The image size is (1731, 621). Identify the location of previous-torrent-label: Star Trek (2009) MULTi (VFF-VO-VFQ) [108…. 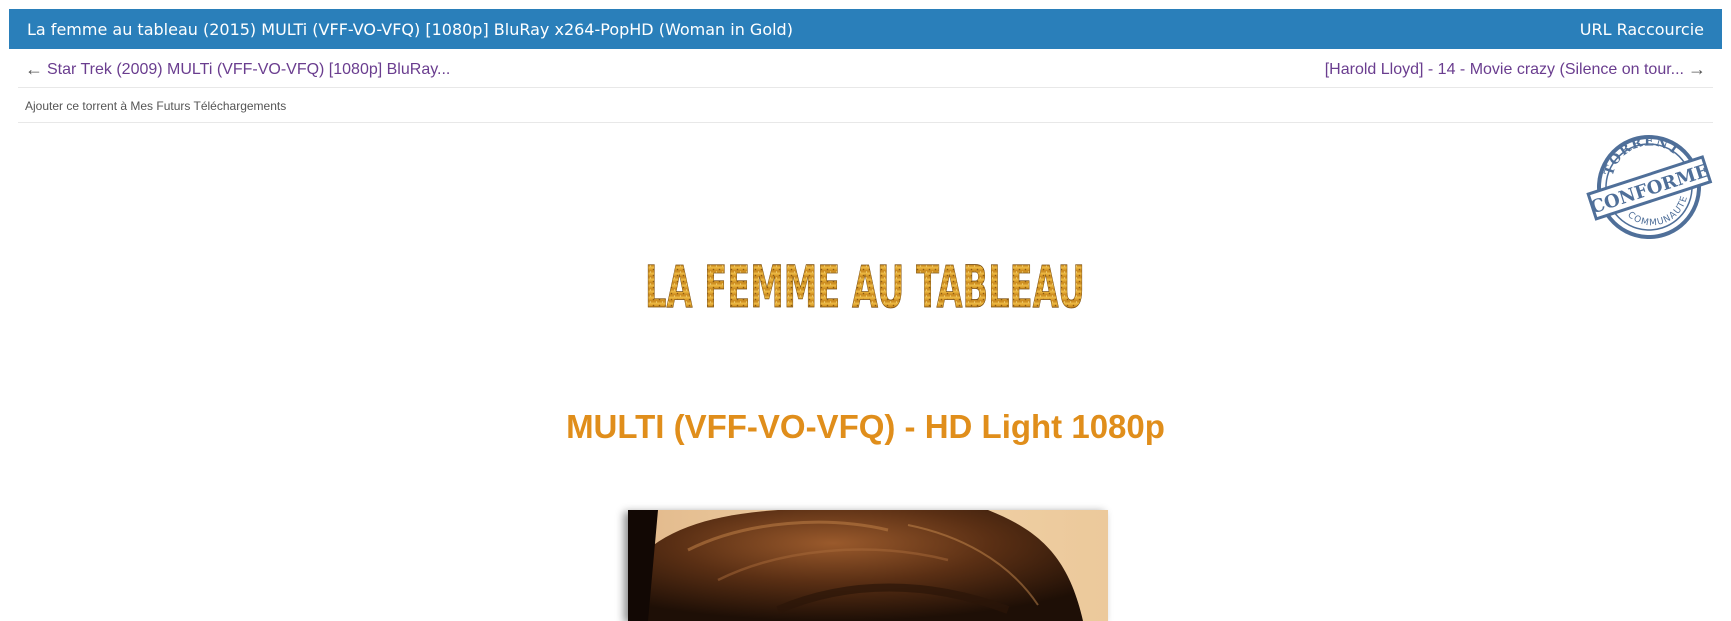
(249, 69).